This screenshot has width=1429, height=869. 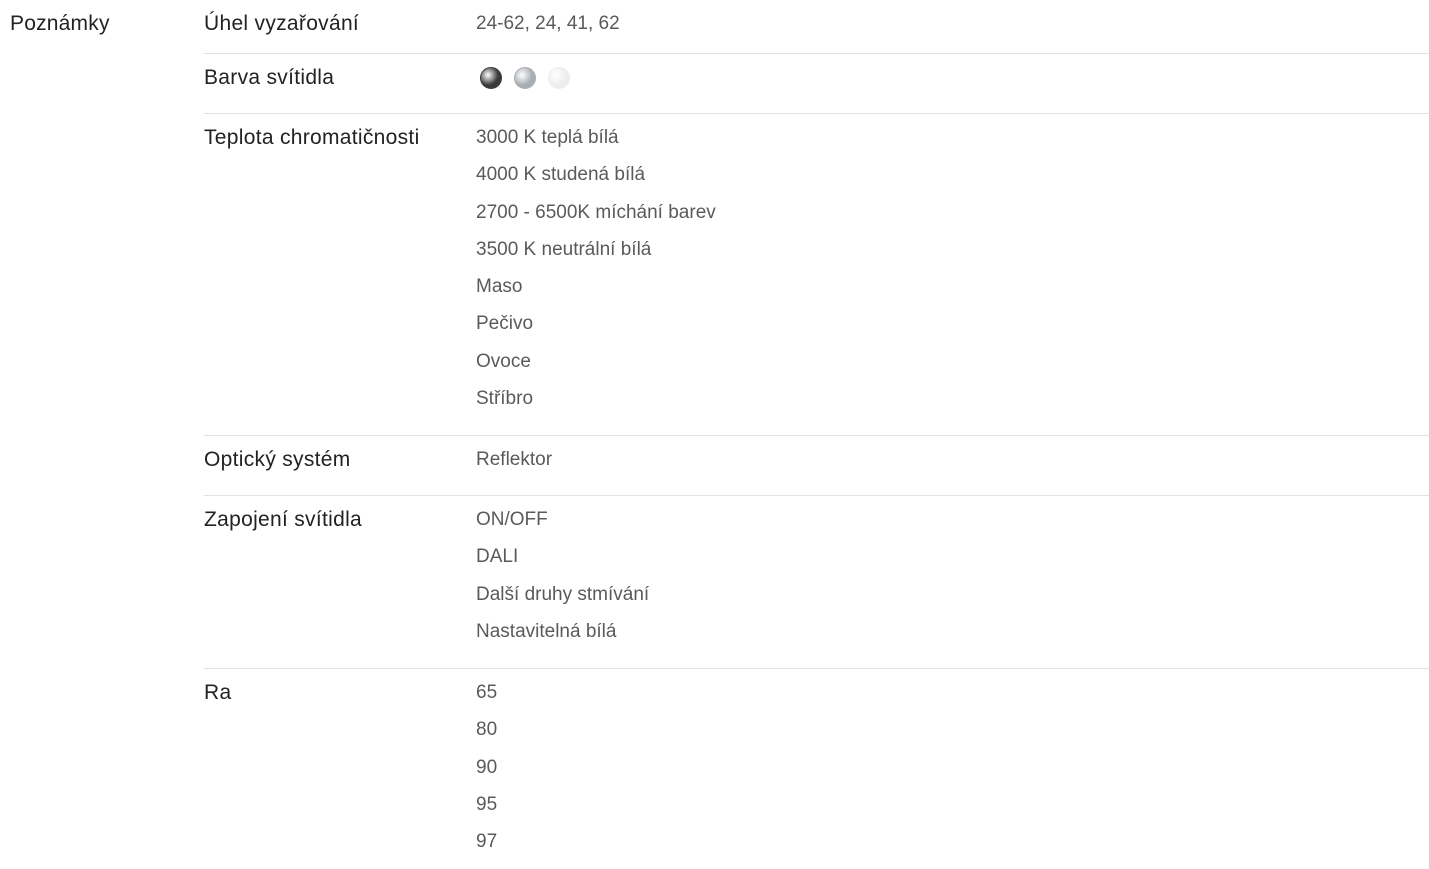 I want to click on dark-grey-swatch, so click(x=491, y=77).